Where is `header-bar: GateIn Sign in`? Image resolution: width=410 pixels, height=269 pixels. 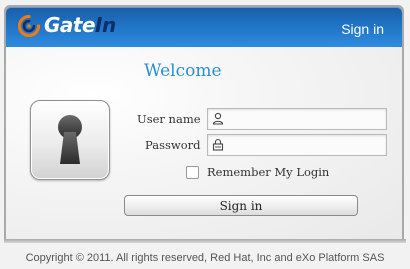
header-bar: GateIn Sign in is located at coordinates (204, 27).